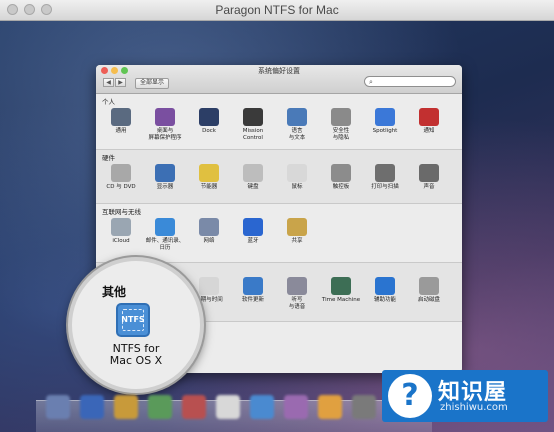  Describe the element at coordinates (297, 187) in the screenshot. I see `pref-pane-label: 鼠标` at that location.